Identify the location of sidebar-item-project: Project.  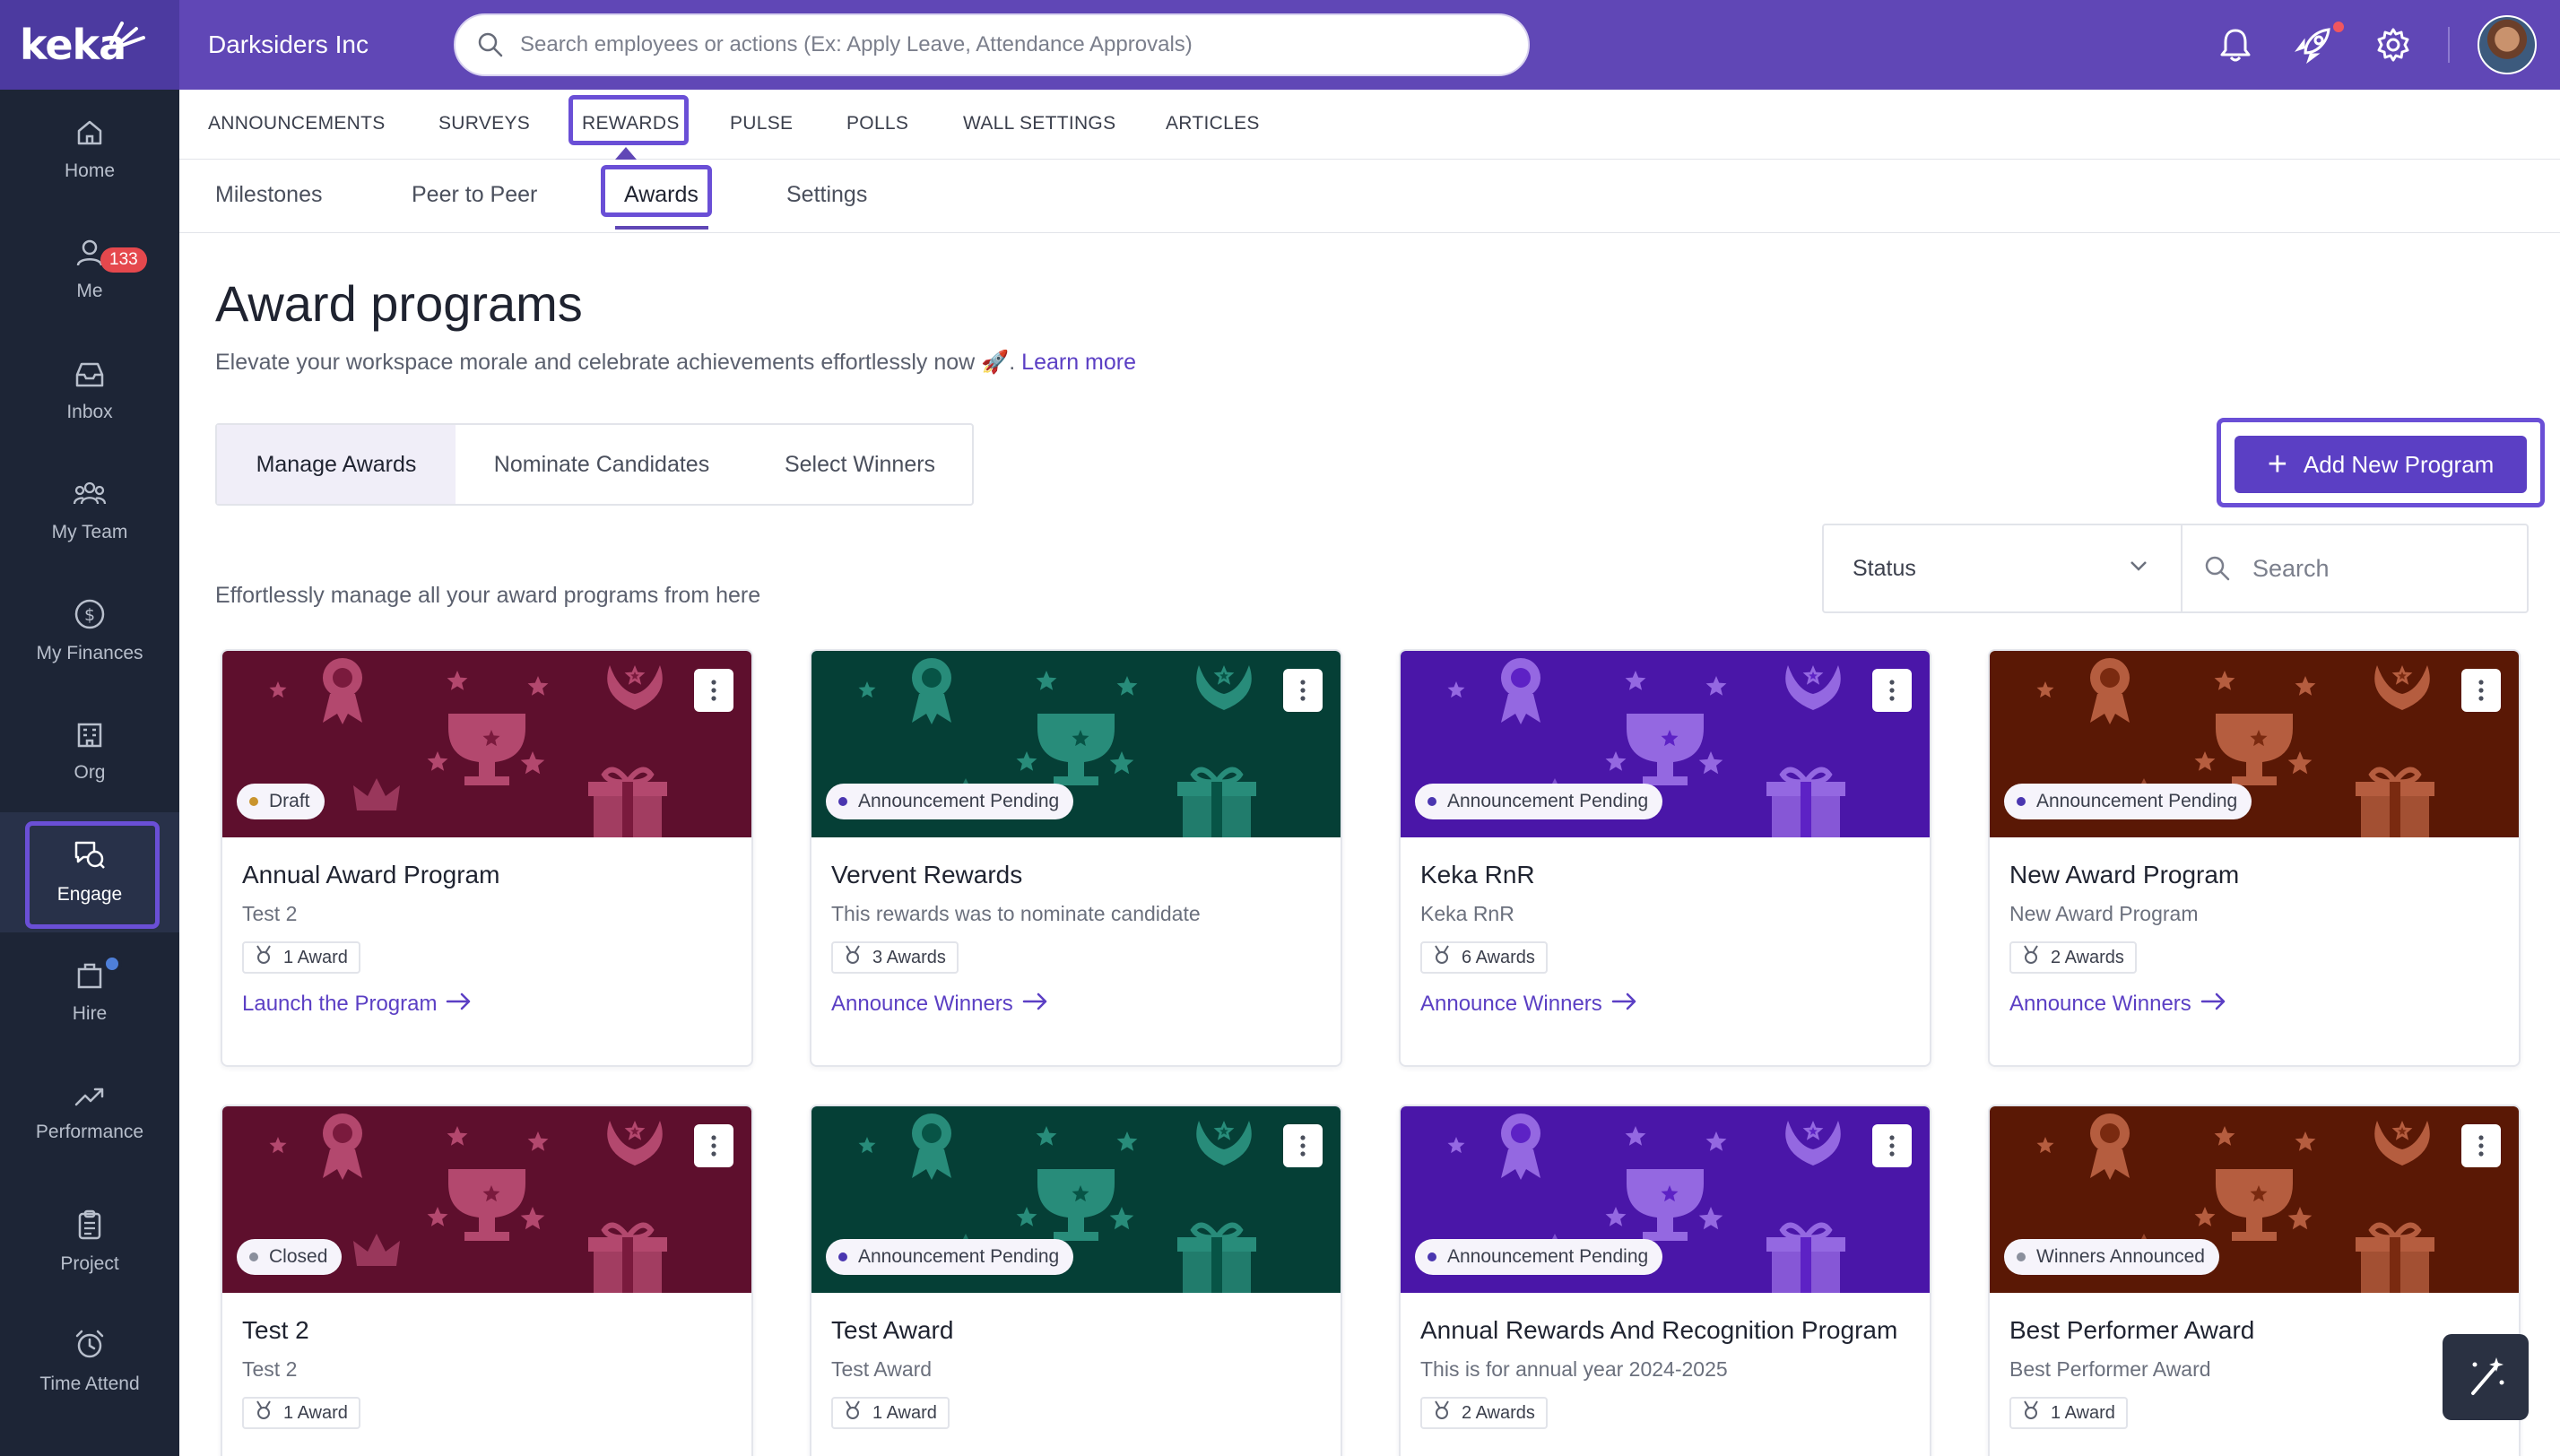
(89, 1242).